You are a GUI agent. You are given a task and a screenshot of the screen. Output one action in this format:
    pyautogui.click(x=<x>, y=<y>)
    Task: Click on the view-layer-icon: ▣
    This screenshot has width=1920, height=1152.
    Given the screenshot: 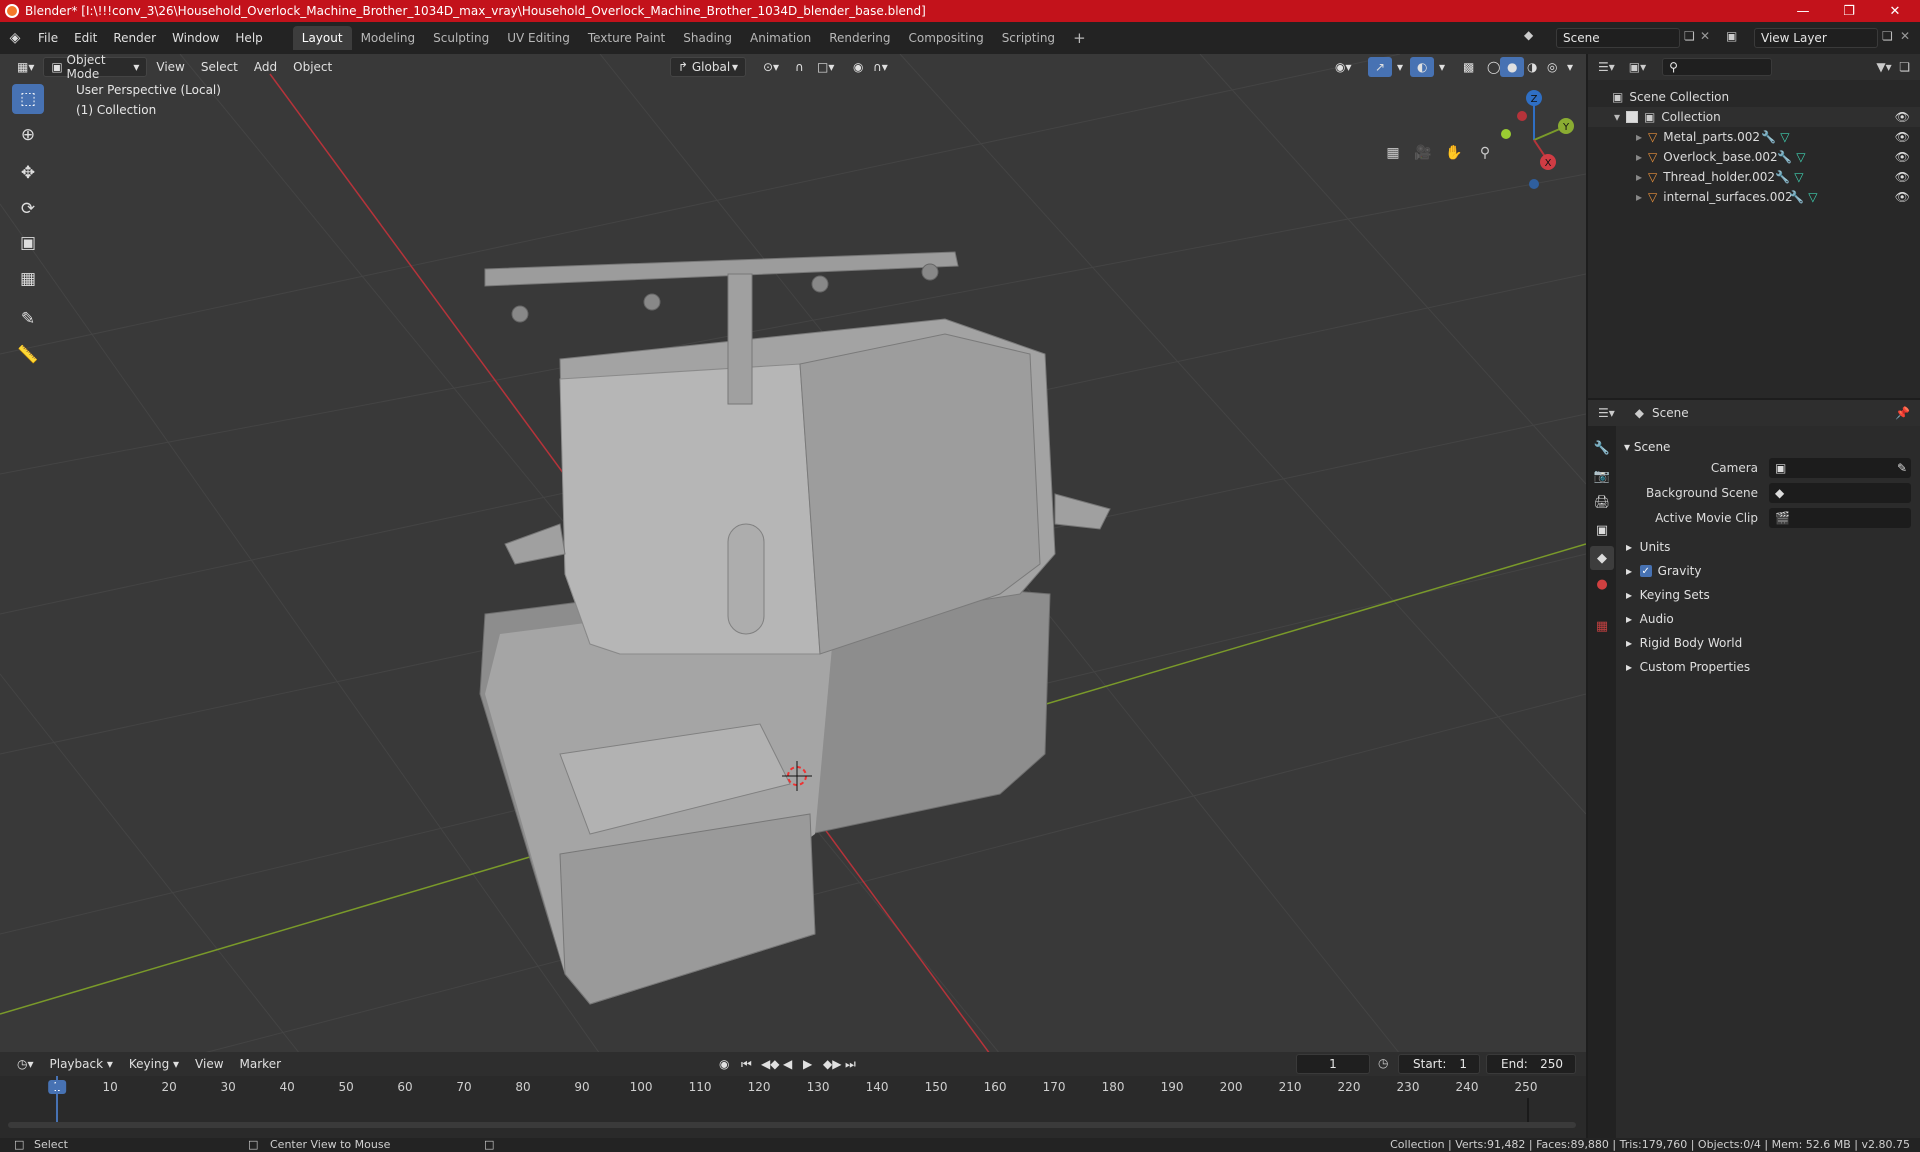 What is the action you would take?
    pyautogui.click(x=1731, y=36)
    